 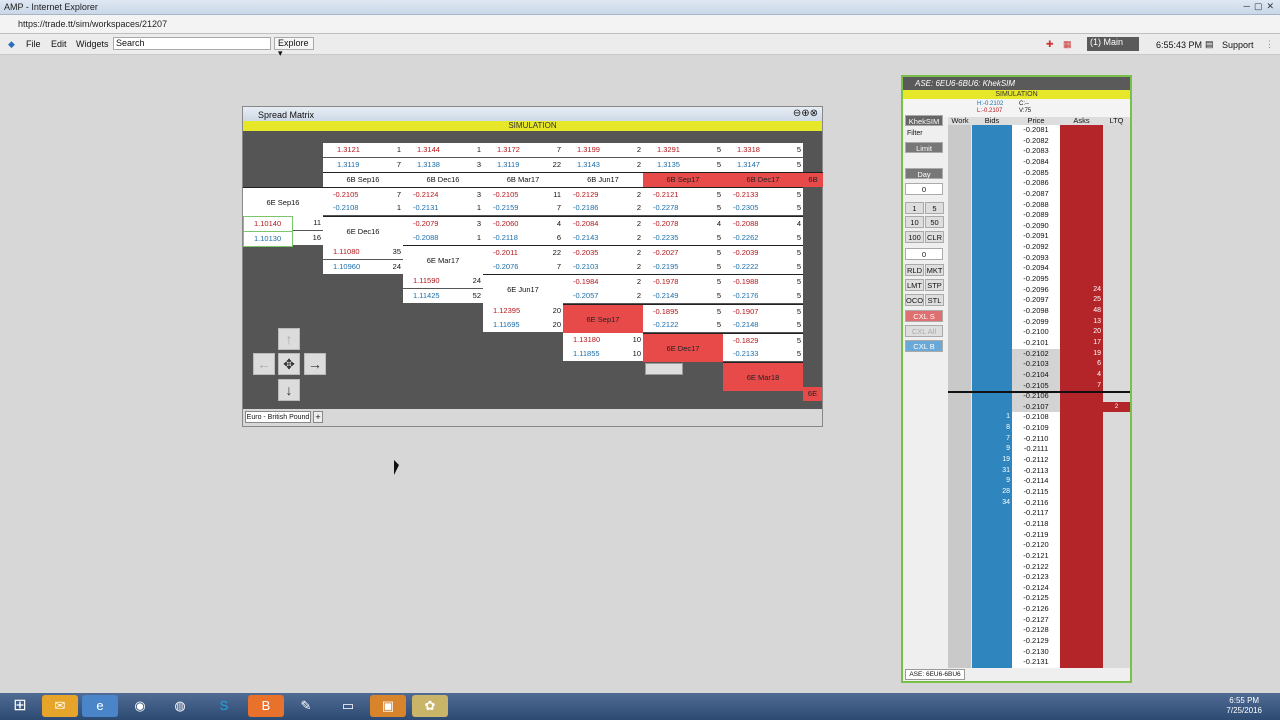 I want to click on ask-cell: 48, so click(x=1081, y=311).